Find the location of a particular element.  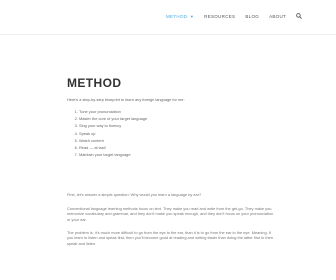

nav-item-about: About is located at coordinates (277, 16).